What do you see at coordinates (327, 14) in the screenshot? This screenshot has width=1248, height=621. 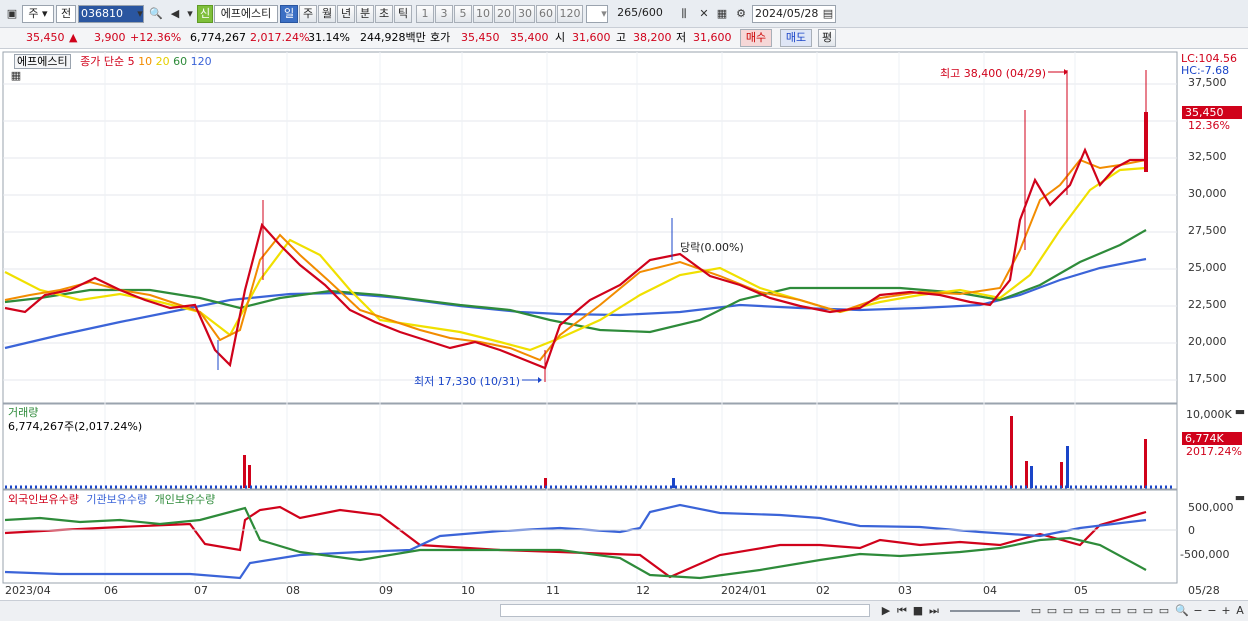 I see `tab-month: 월` at bounding box center [327, 14].